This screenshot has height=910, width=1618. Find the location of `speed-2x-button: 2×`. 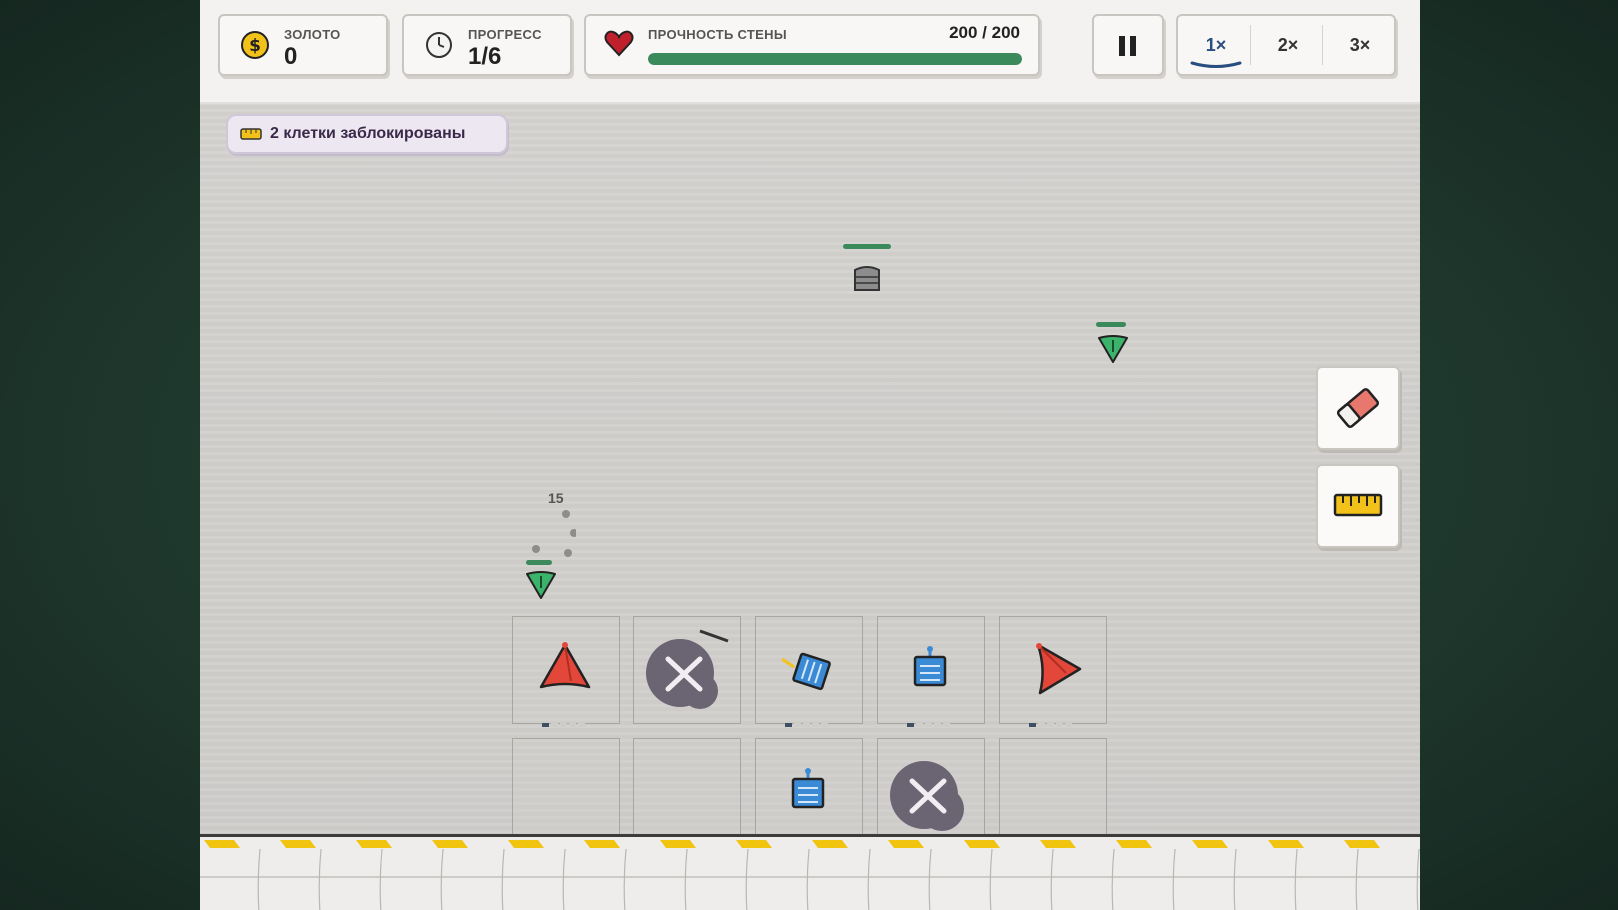

speed-2x-button: 2× is located at coordinates (1288, 45).